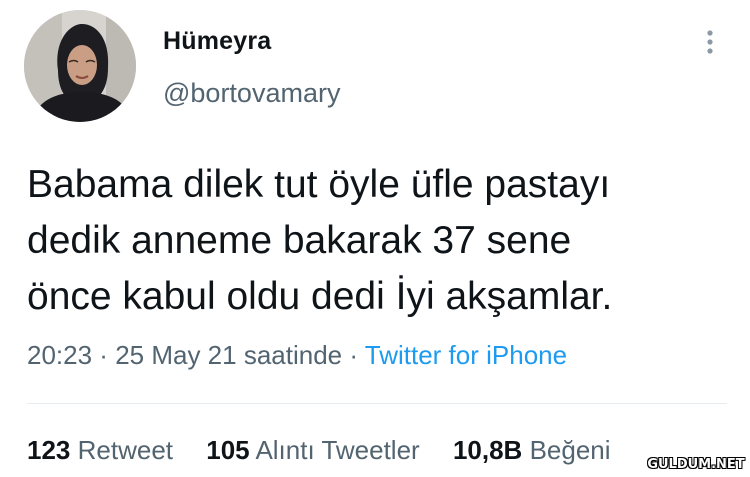 The width and height of the screenshot is (750, 477). I want to click on retweets-stat: 123 Retweet, so click(100, 450).